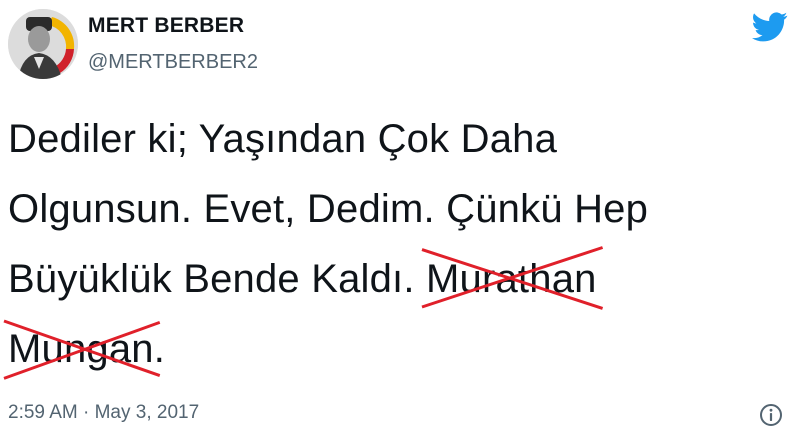 Image resolution: width=800 pixels, height=444 pixels. I want to click on avatar-image, so click(43, 44).